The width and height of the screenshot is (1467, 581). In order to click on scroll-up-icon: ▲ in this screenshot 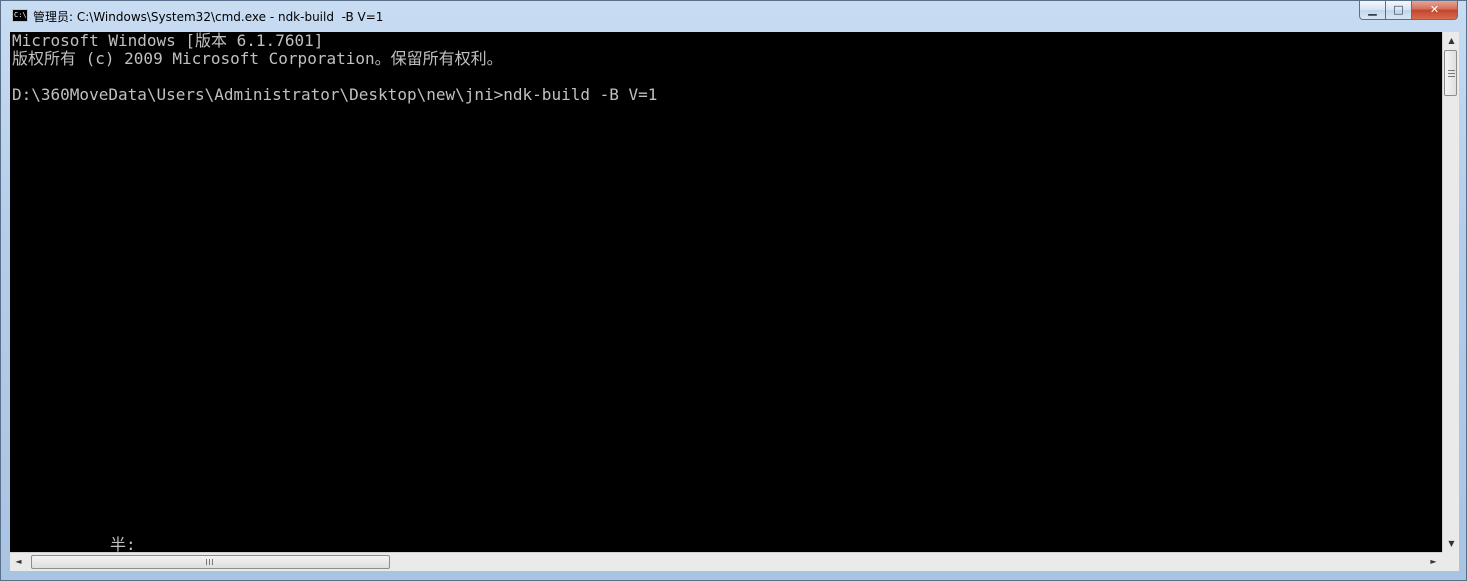, I will do `click(1451, 40)`.